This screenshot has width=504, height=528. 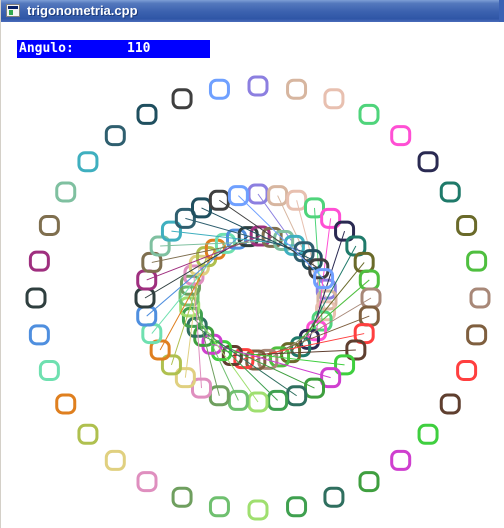 What do you see at coordinates (252, 11) in the screenshot?
I see `title-bar: trigonometria.cpp` at bounding box center [252, 11].